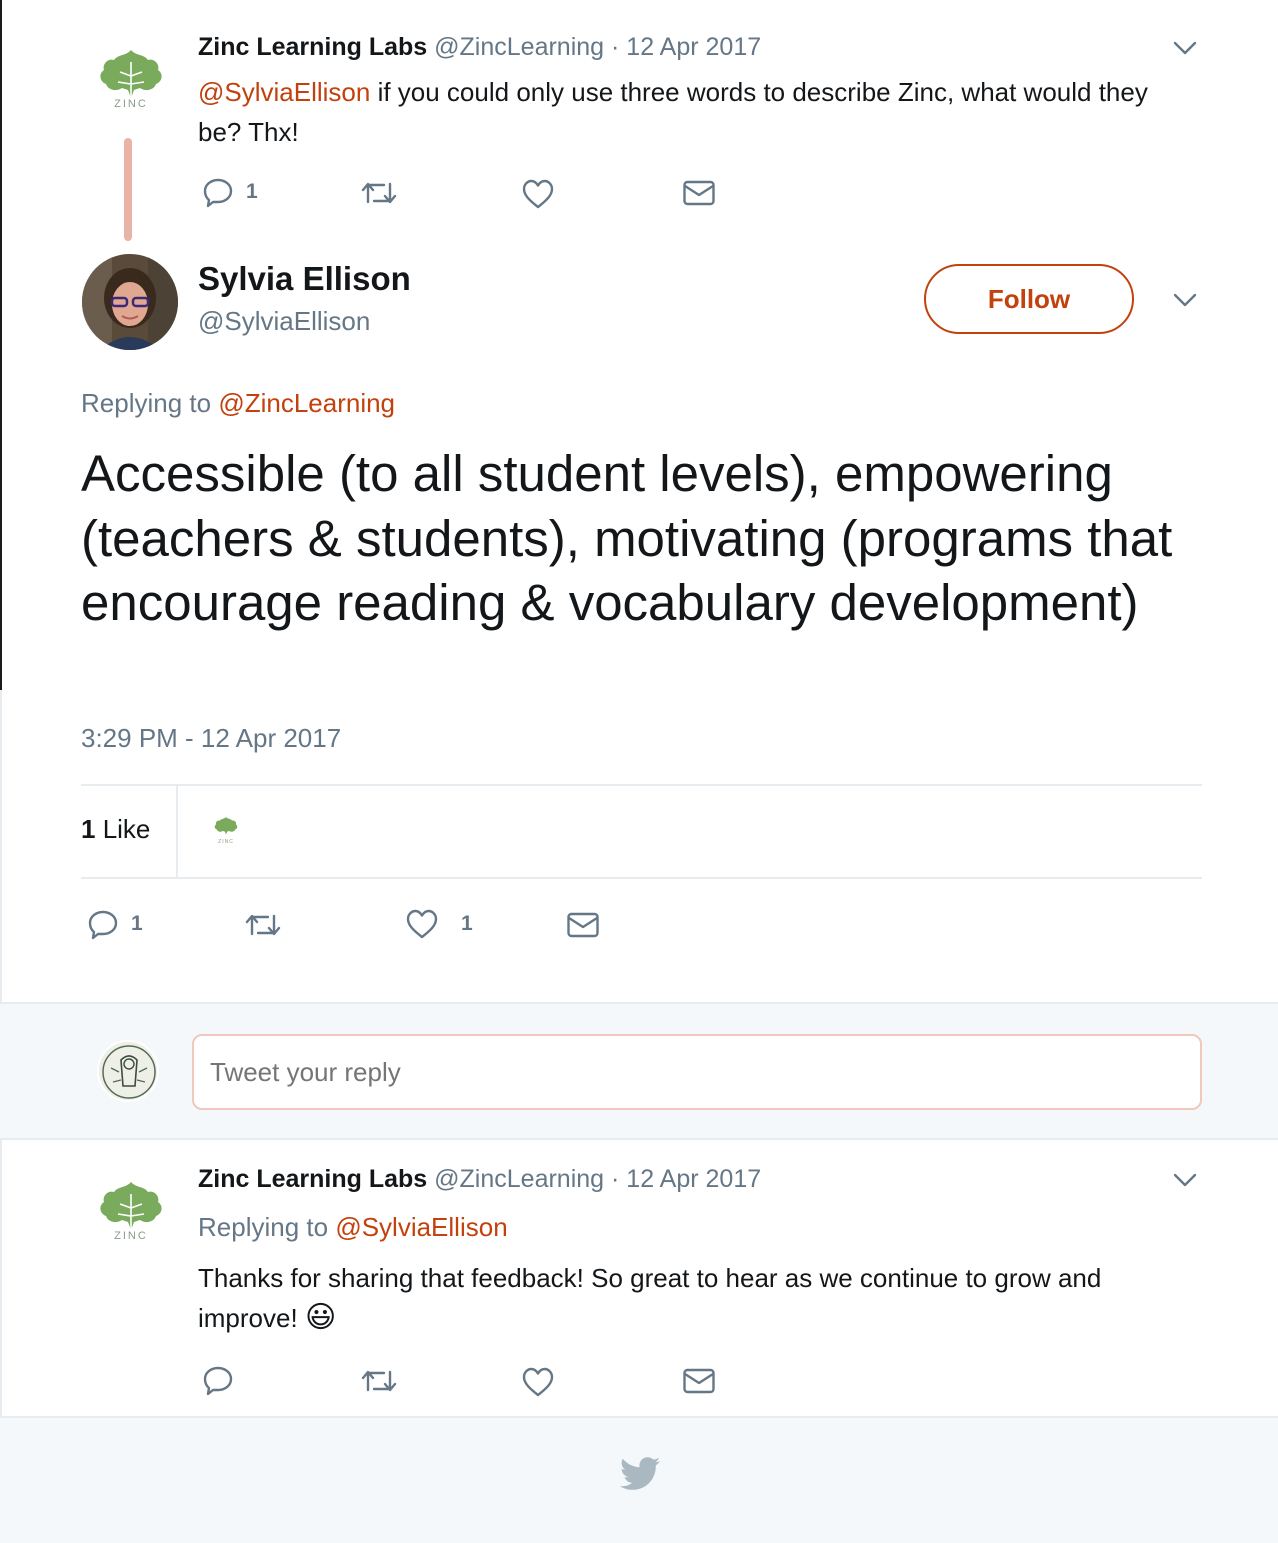 The height and width of the screenshot is (1543, 1278). I want to click on profile-photo, so click(130, 302).